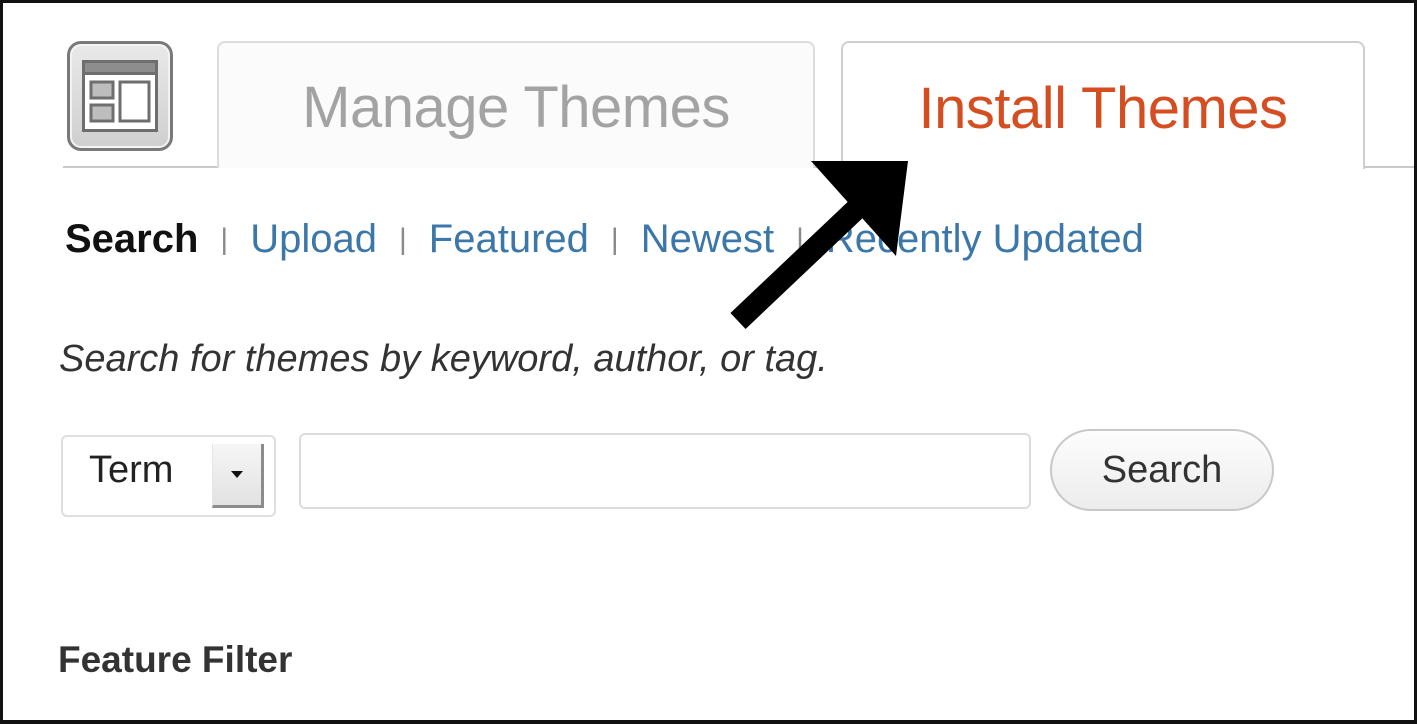 This screenshot has height=724, width=1417. What do you see at coordinates (985, 239) in the screenshot?
I see `subnav-recently-updated: Recently Updated` at bounding box center [985, 239].